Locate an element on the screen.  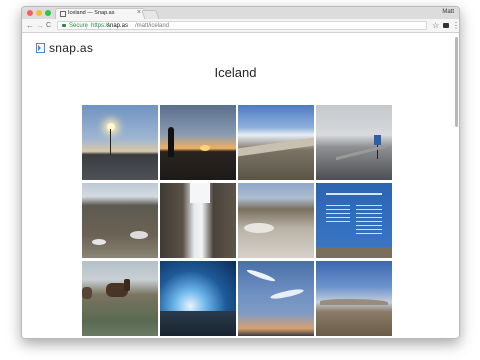
scrollbar-thumb is located at coordinates (456, 82).